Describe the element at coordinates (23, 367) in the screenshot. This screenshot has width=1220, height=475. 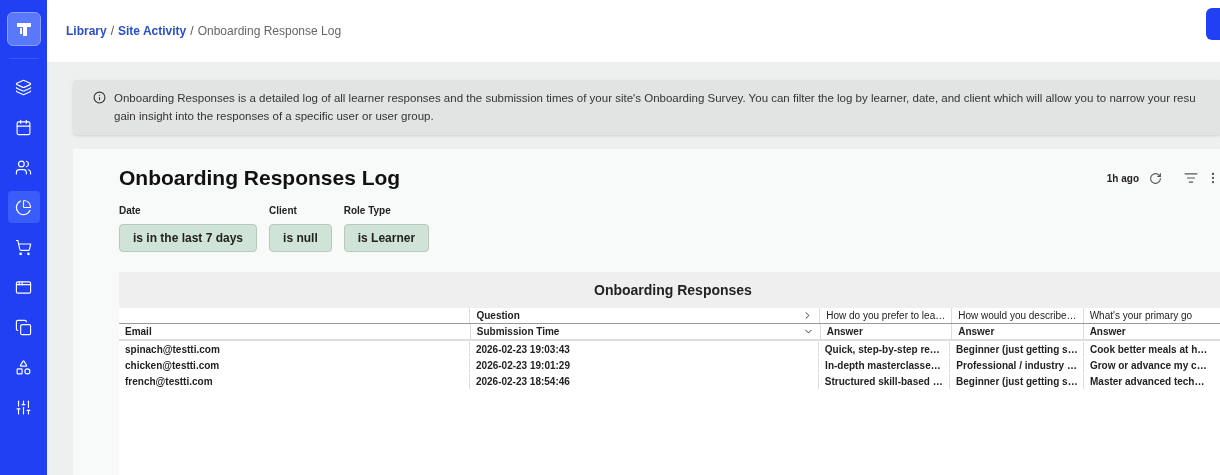
I see `shapes-icon` at that location.